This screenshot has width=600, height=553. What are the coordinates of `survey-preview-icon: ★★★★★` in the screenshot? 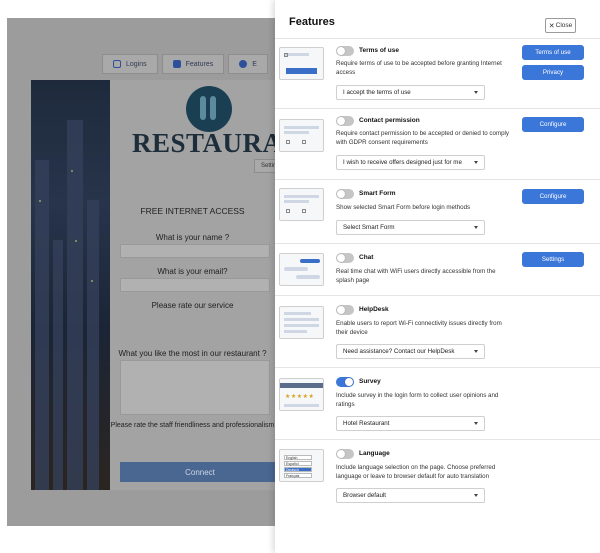 It's located at (301, 394).